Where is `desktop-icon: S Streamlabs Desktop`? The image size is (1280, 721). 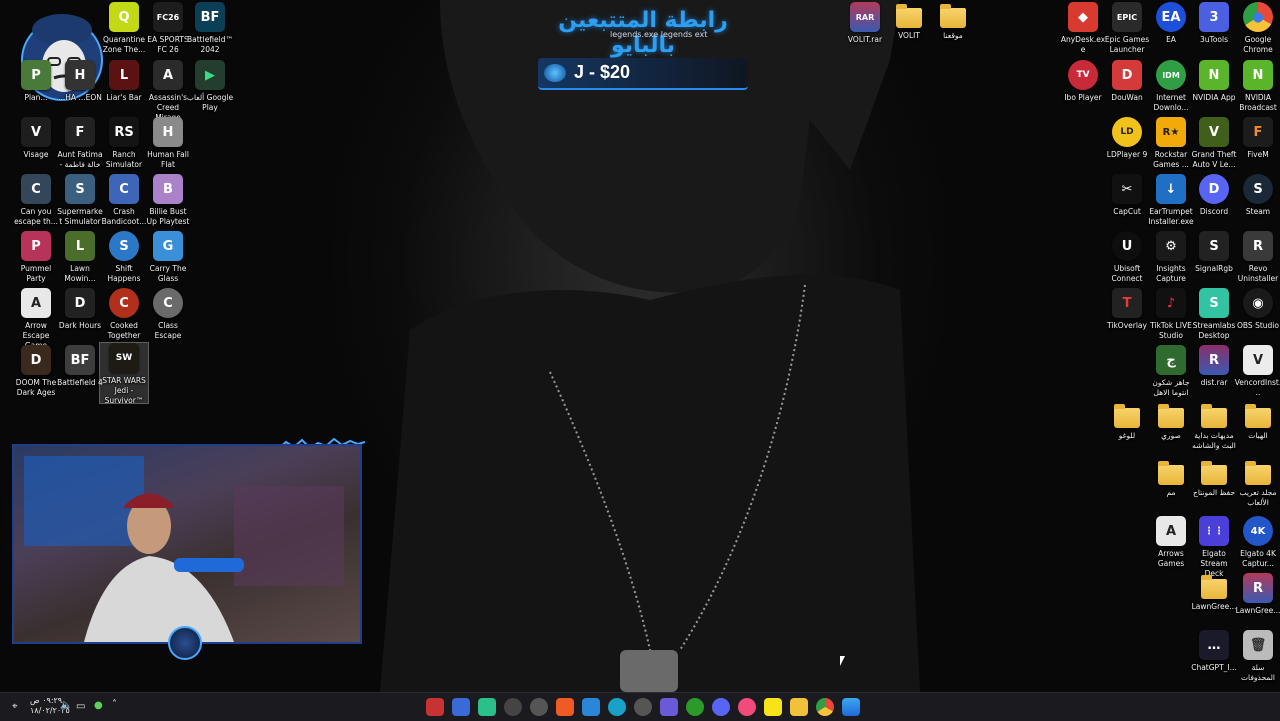 desktop-icon: S Streamlabs Desktop is located at coordinates (1214, 314).